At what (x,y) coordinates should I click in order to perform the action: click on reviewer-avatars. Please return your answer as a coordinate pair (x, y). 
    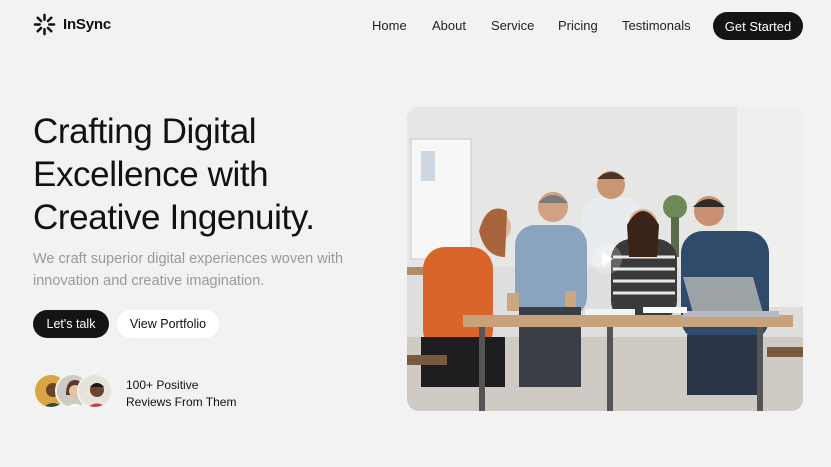
    Looking at the image, I should click on (74, 392).